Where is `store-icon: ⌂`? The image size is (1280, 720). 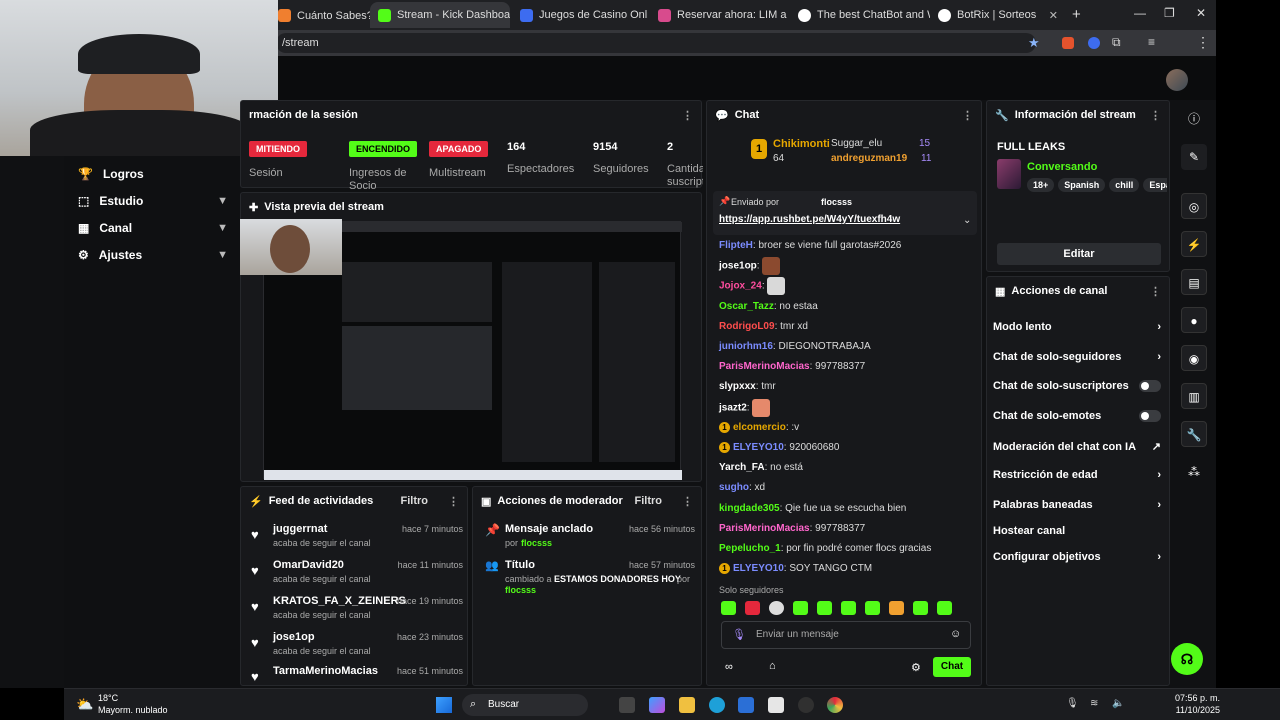
store-icon: ⌂ is located at coordinates (772, 666).